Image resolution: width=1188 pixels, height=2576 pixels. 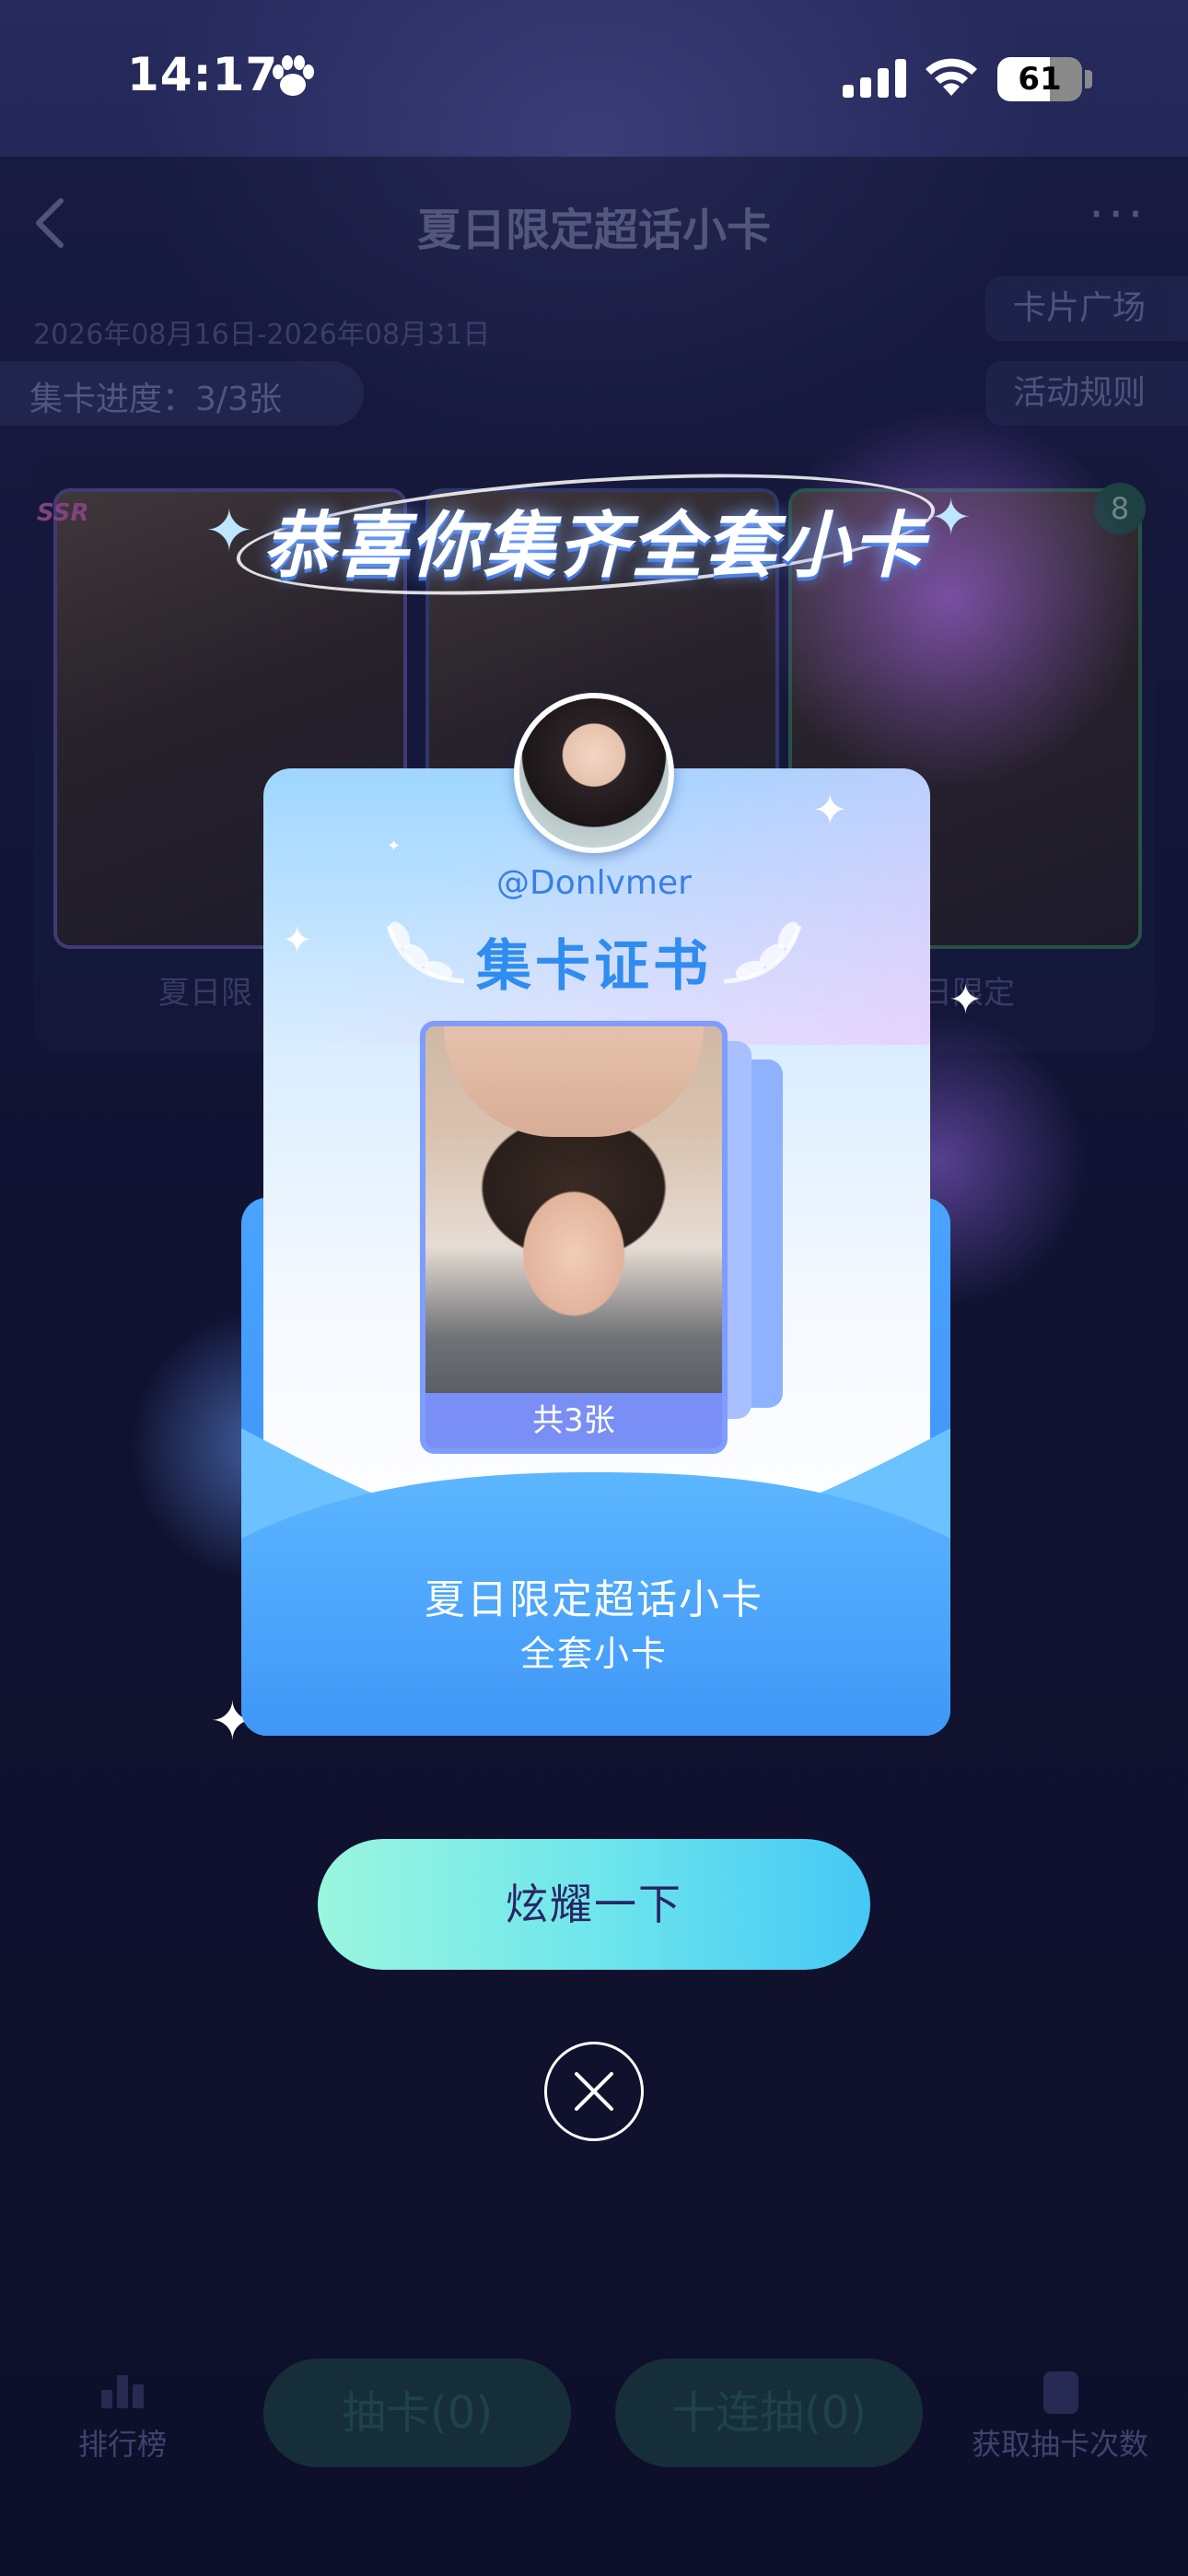 I want to click on wifi-icon, so click(x=951, y=77).